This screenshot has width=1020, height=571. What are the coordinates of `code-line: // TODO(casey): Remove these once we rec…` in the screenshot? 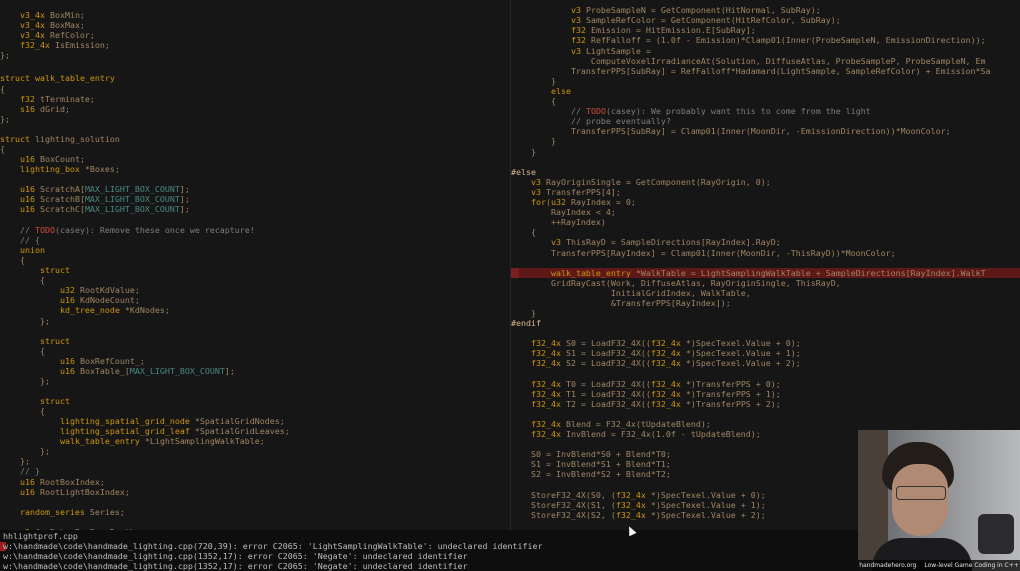 It's located at (254, 230).